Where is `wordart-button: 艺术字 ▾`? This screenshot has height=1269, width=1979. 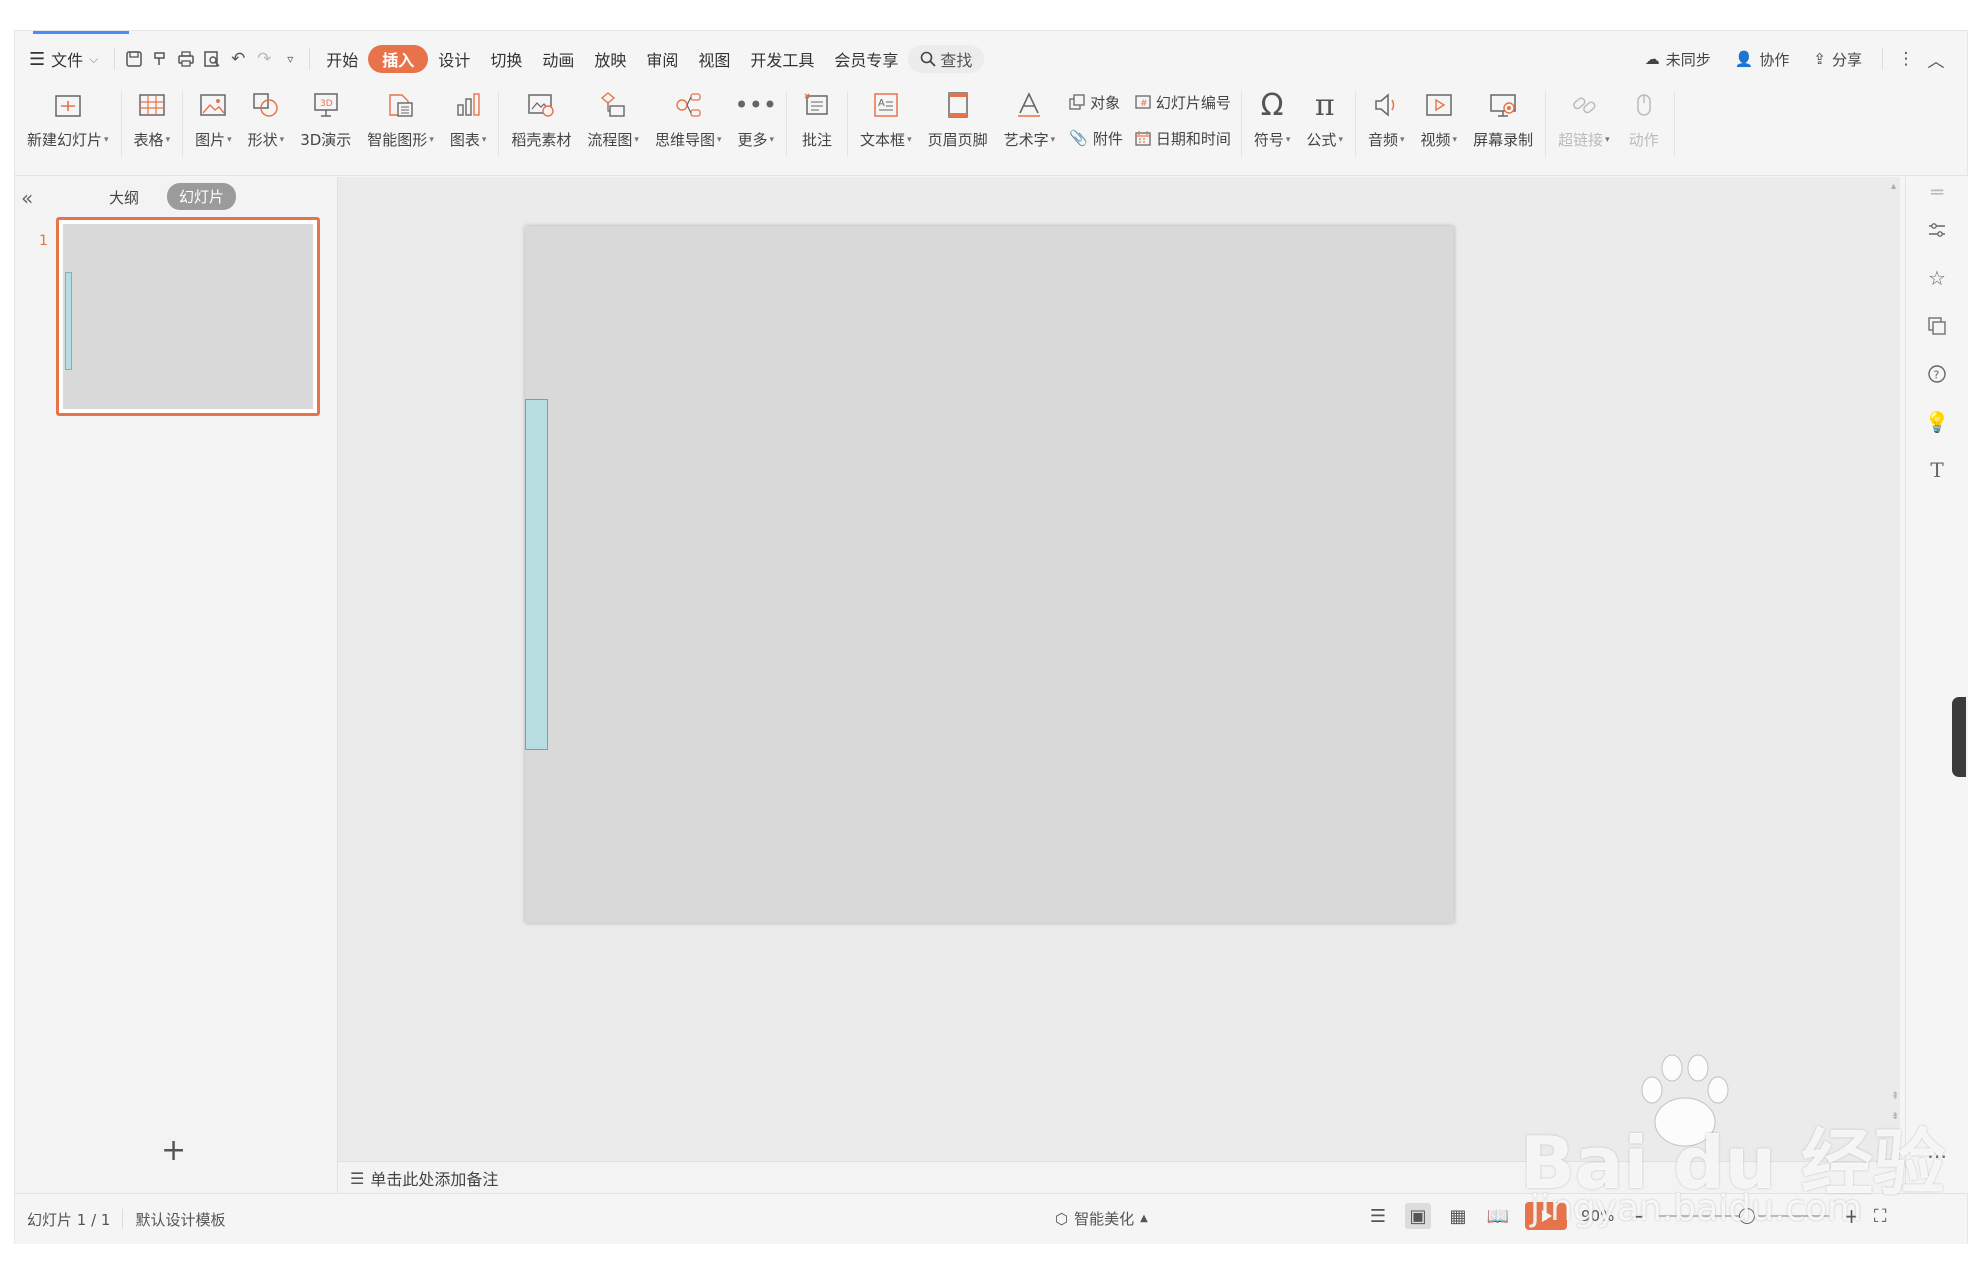 wordart-button: 艺术字 ▾ is located at coordinates (1030, 125).